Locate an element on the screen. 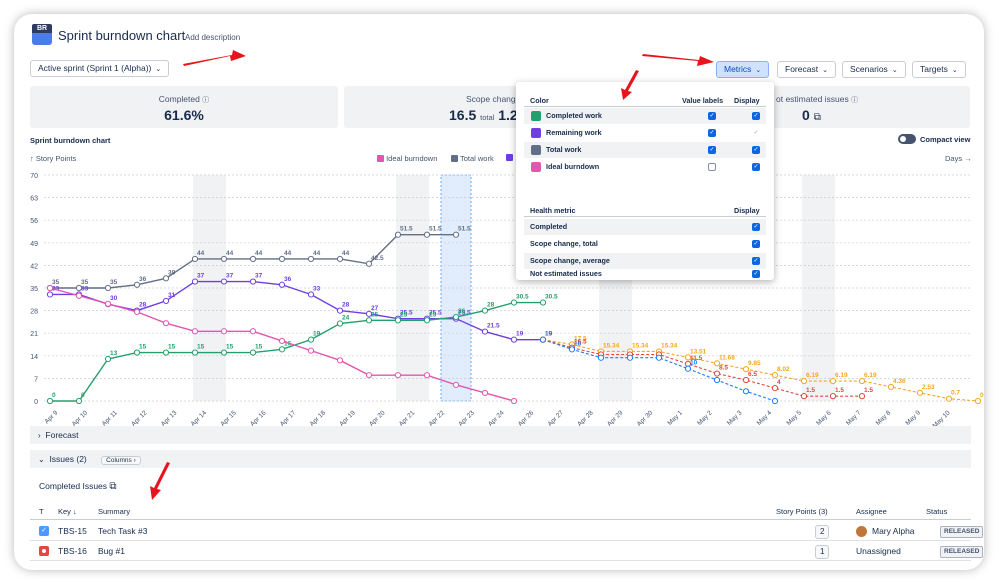  forecast-section: › Forecast is located at coordinates (500, 435).